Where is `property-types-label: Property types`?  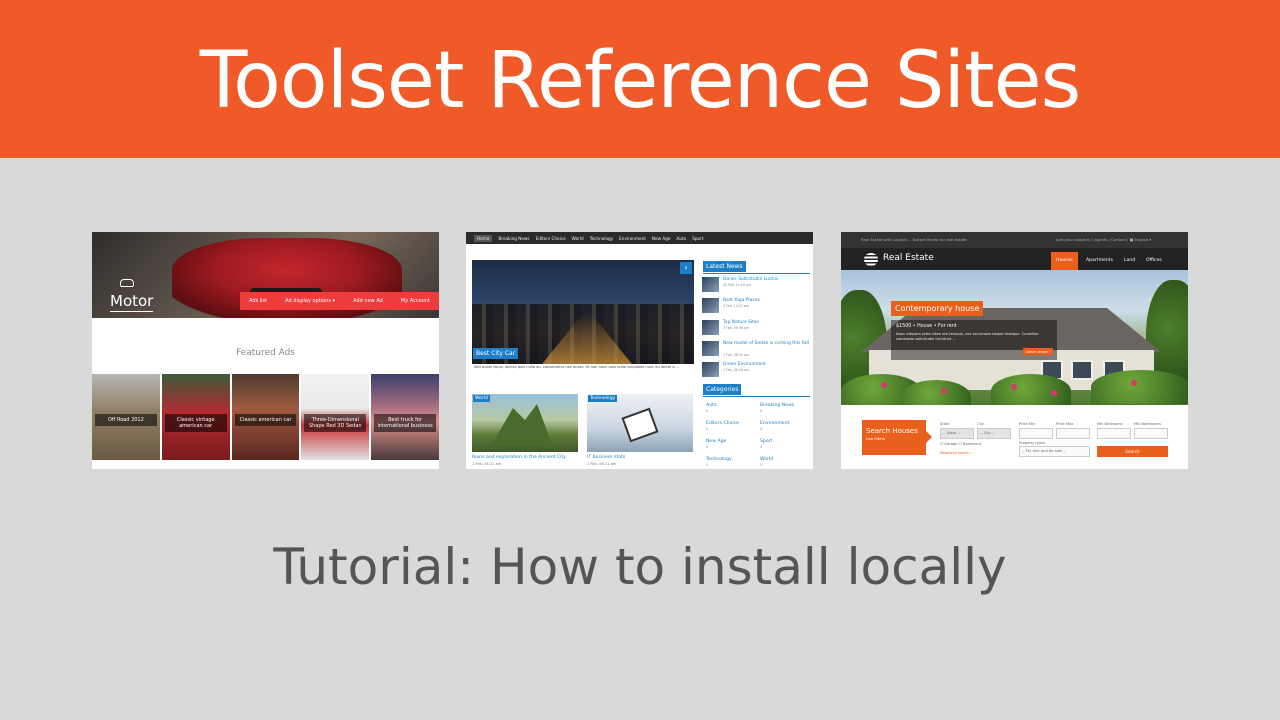
property-types-label: Property types is located at coordinates (1032, 443).